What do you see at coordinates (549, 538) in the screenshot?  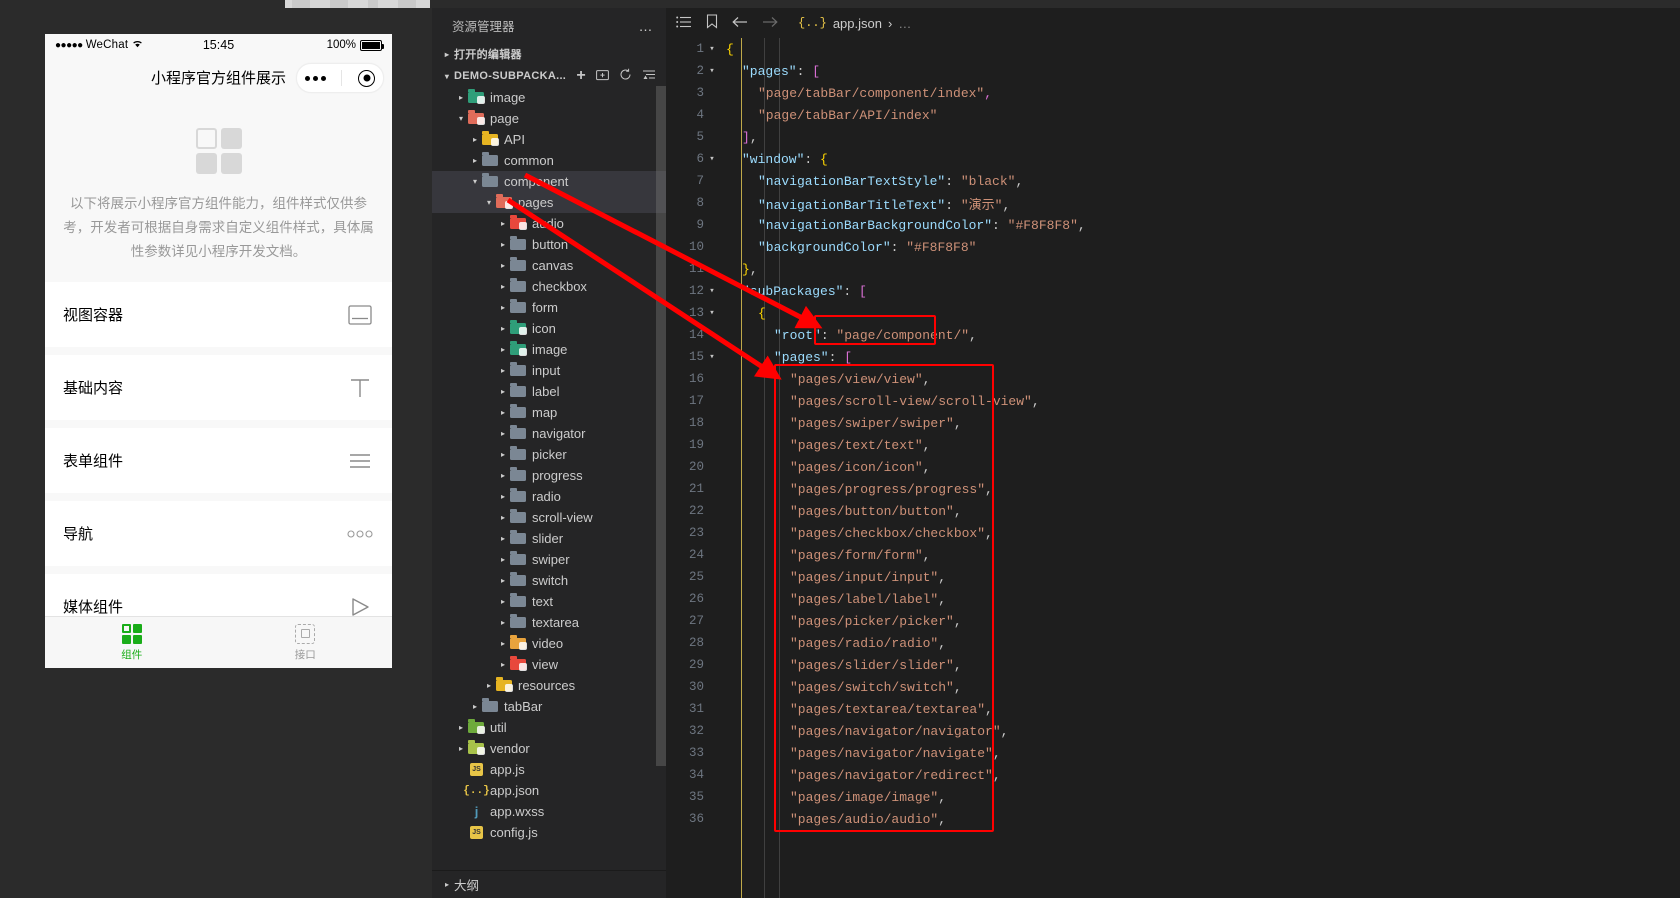 I see `tree-item-slider: ▸ slider` at bounding box center [549, 538].